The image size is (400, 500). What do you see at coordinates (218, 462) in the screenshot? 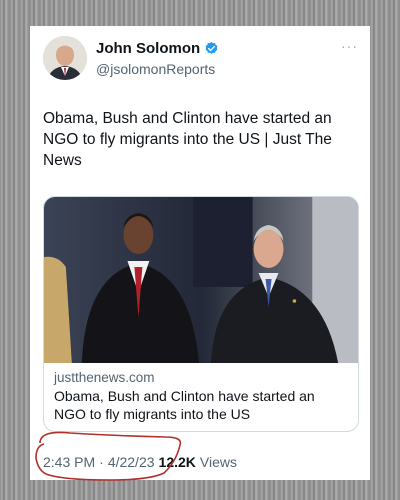
I see `views-label: Views` at bounding box center [218, 462].